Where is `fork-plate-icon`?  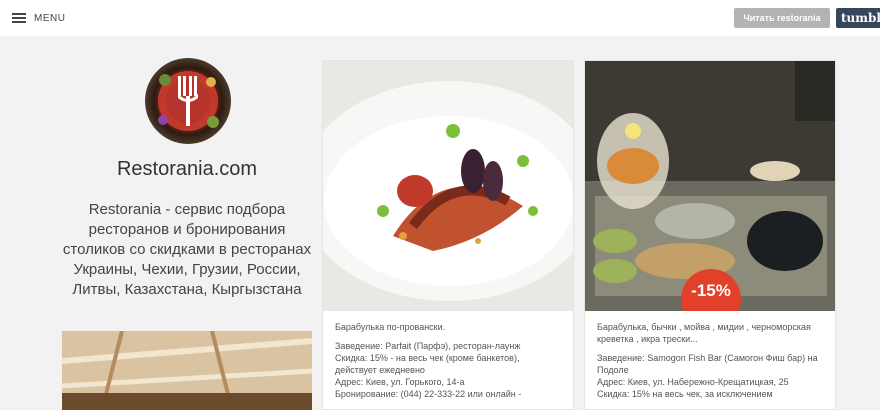 fork-plate-icon is located at coordinates (188, 101).